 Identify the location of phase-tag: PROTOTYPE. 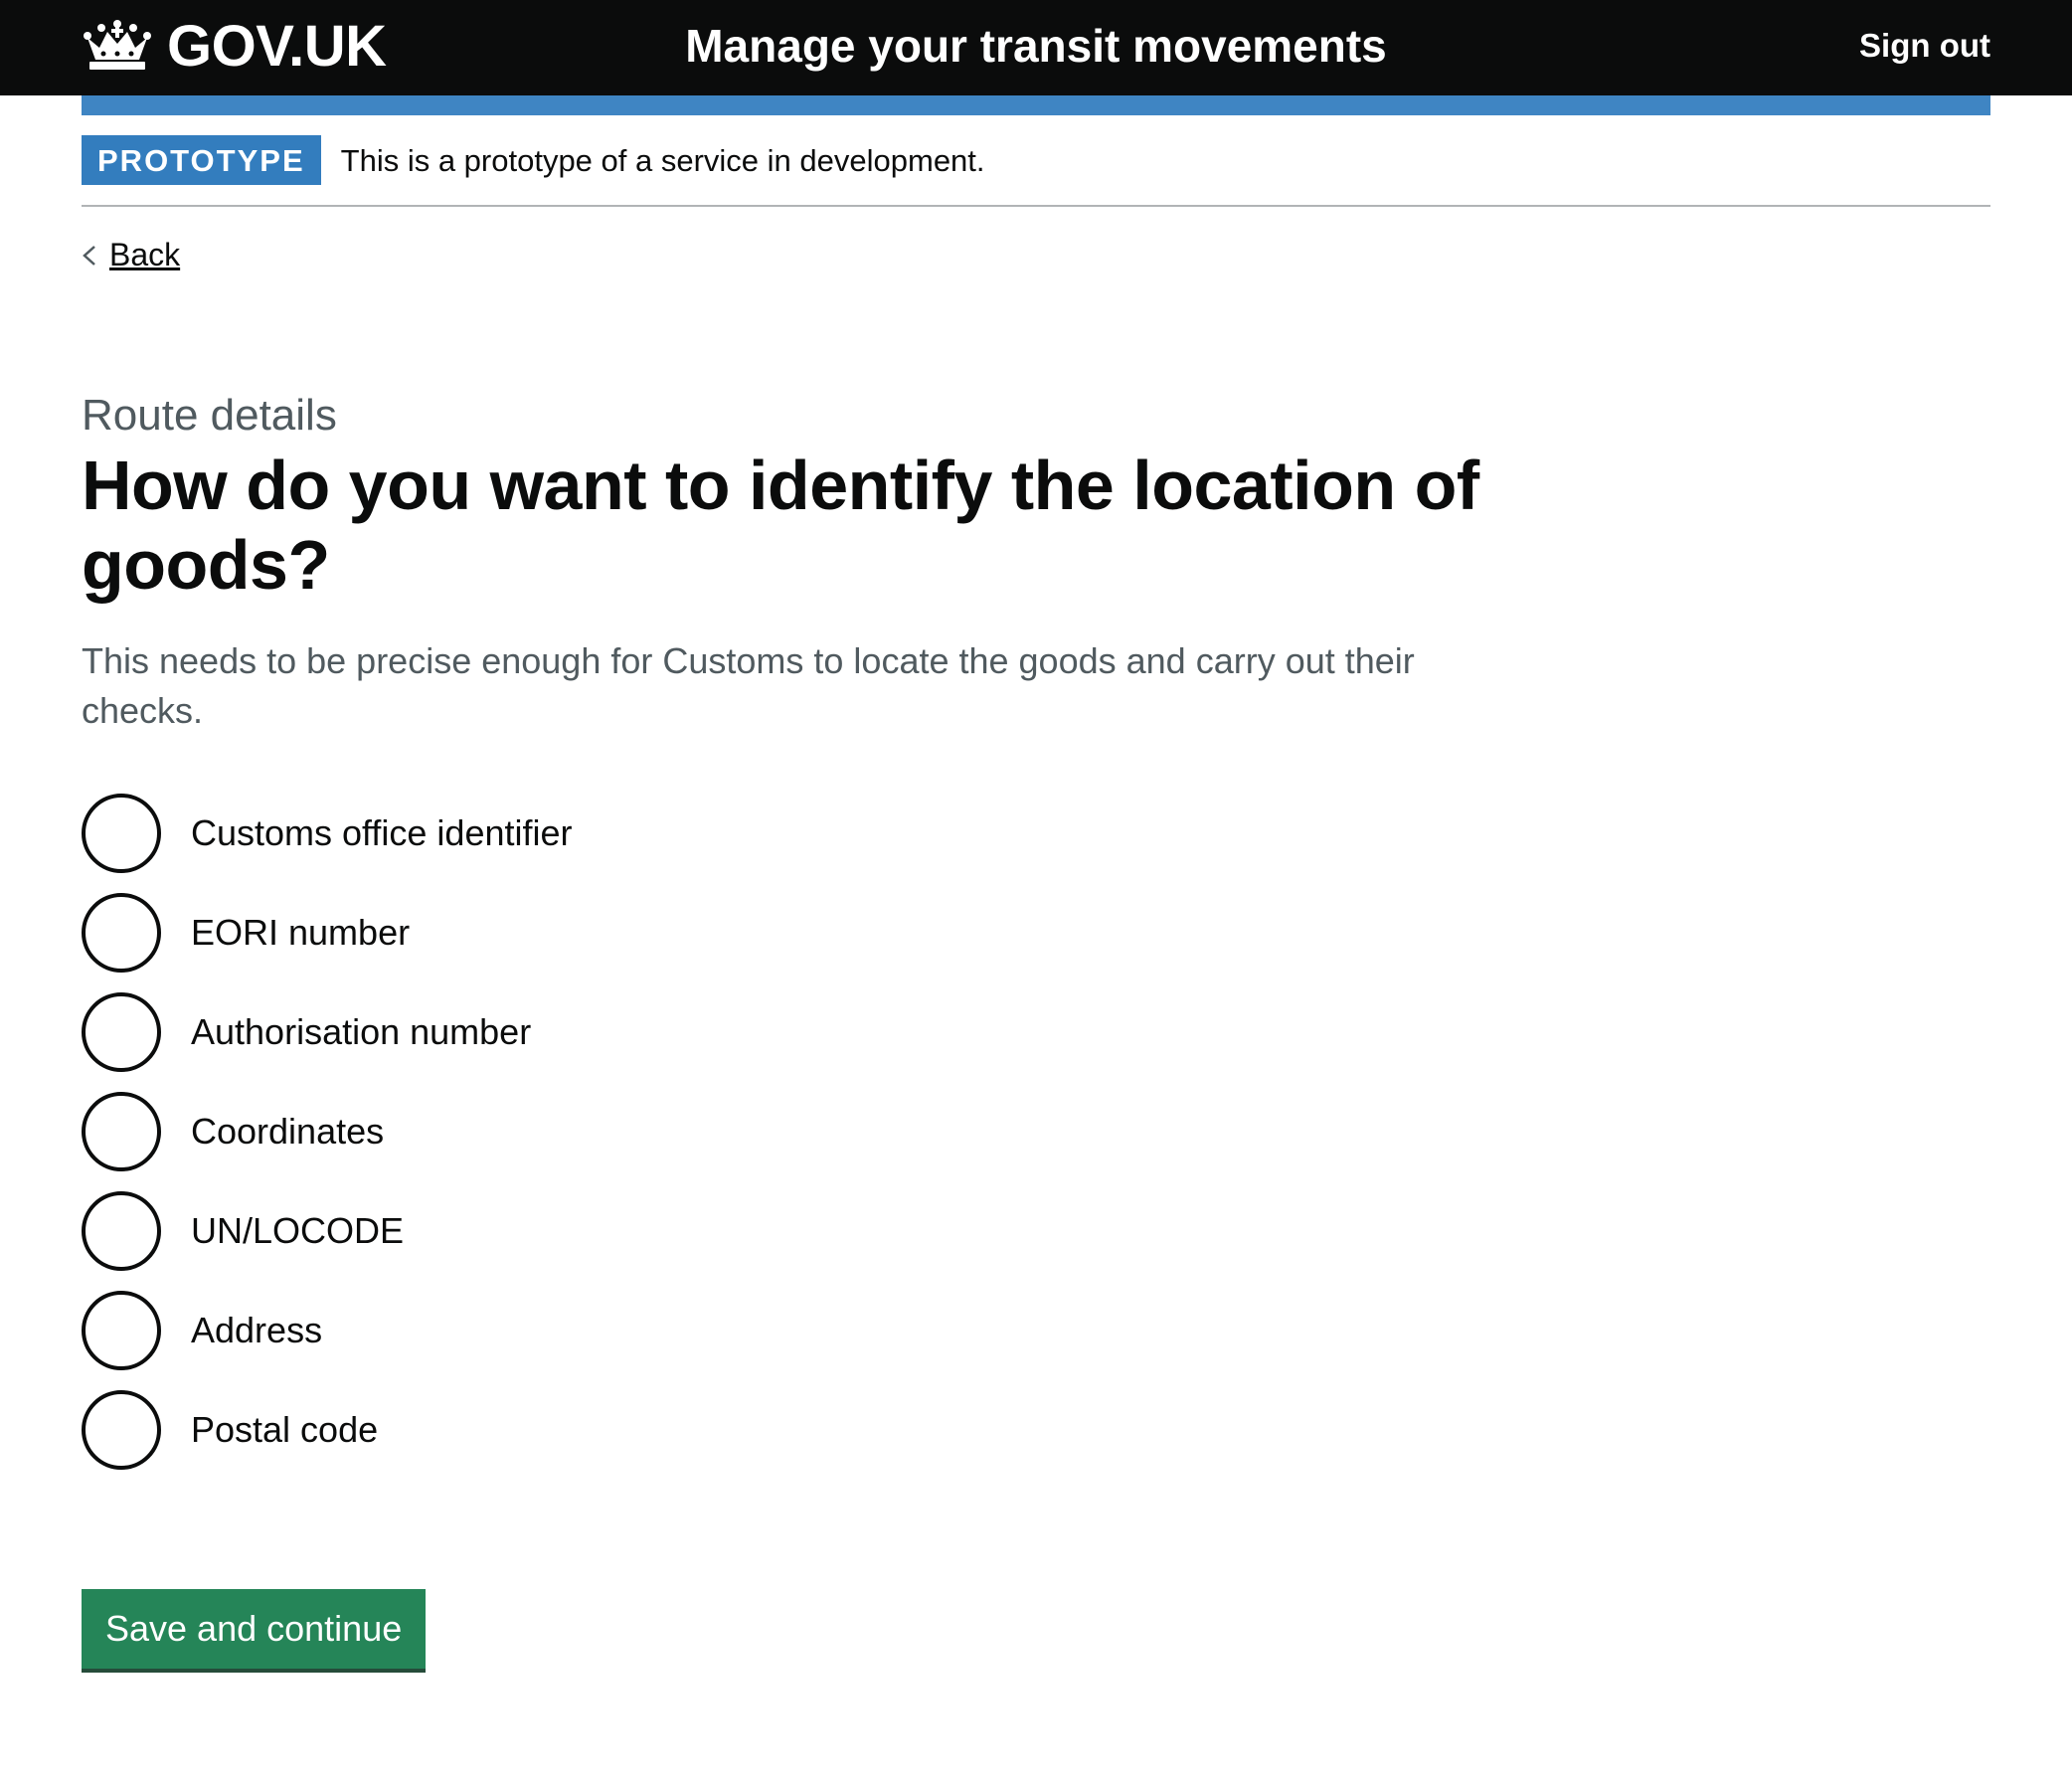
(201, 160).